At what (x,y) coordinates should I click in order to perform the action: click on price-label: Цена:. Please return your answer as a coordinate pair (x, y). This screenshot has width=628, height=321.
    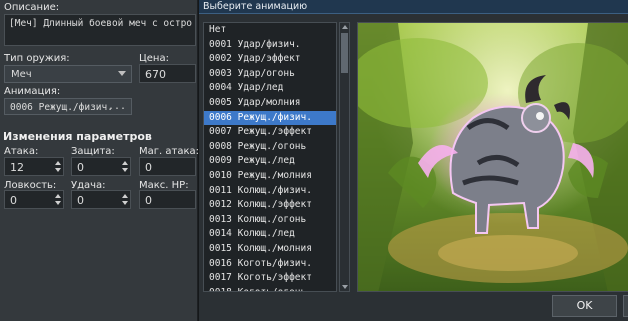
    Looking at the image, I should click on (154, 58).